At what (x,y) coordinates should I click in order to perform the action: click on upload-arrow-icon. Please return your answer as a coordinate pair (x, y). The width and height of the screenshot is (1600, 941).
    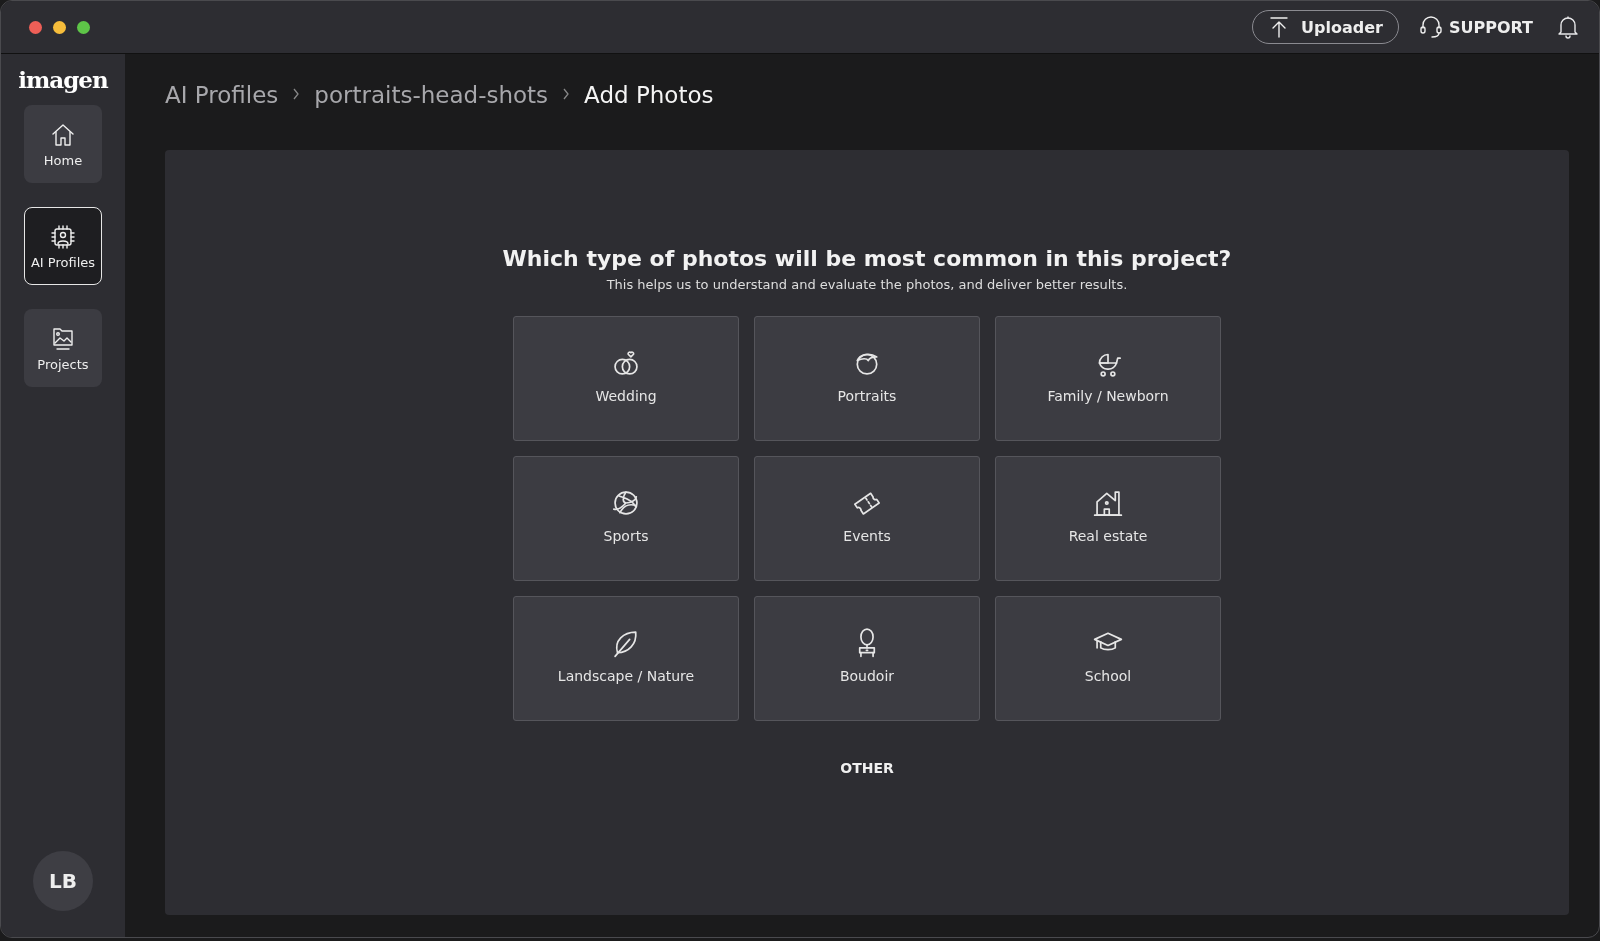
    Looking at the image, I should click on (1279, 27).